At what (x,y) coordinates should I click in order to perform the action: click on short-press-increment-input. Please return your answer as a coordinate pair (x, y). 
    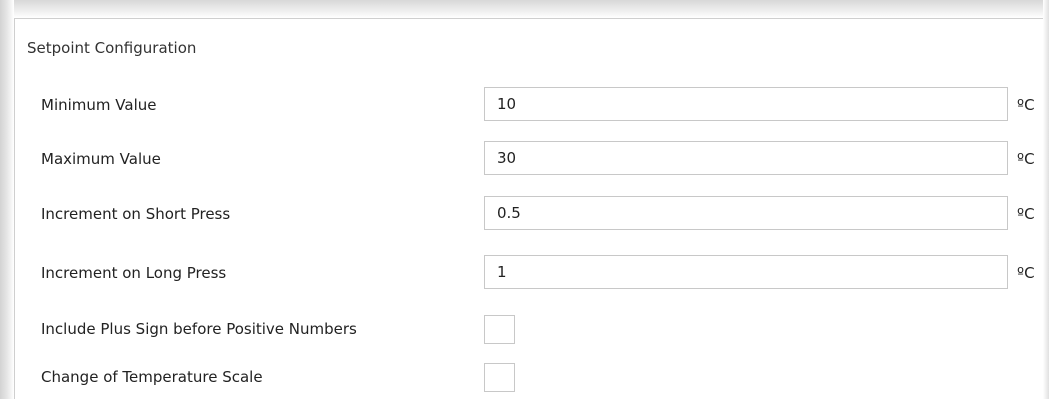
    Looking at the image, I should click on (746, 213).